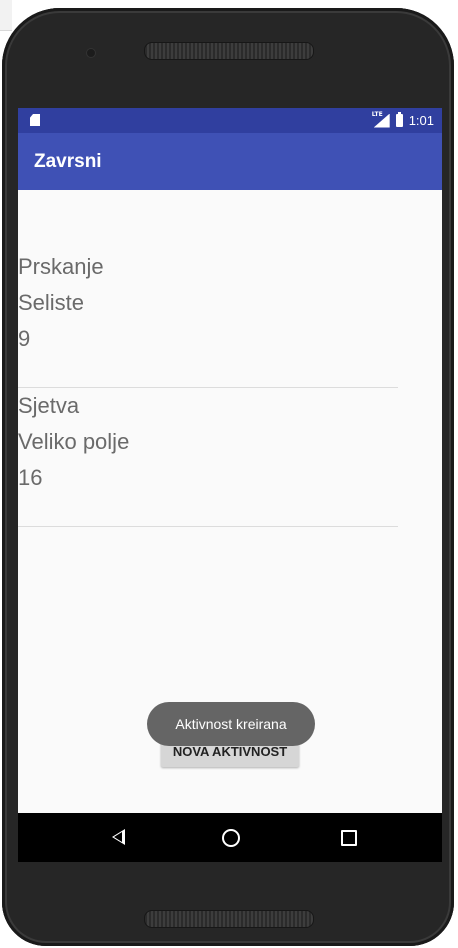  Describe the element at coordinates (91, 53) in the screenshot. I see `front-camera` at that location.